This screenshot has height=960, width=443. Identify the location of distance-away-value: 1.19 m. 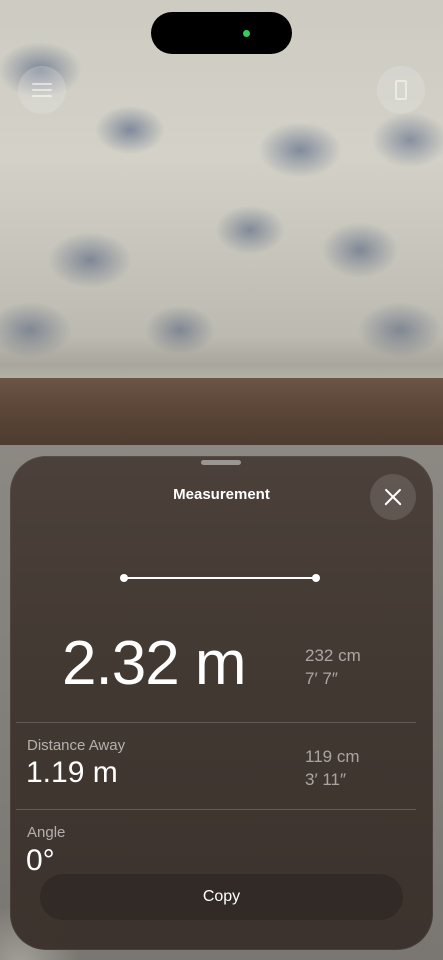
(72, 772).